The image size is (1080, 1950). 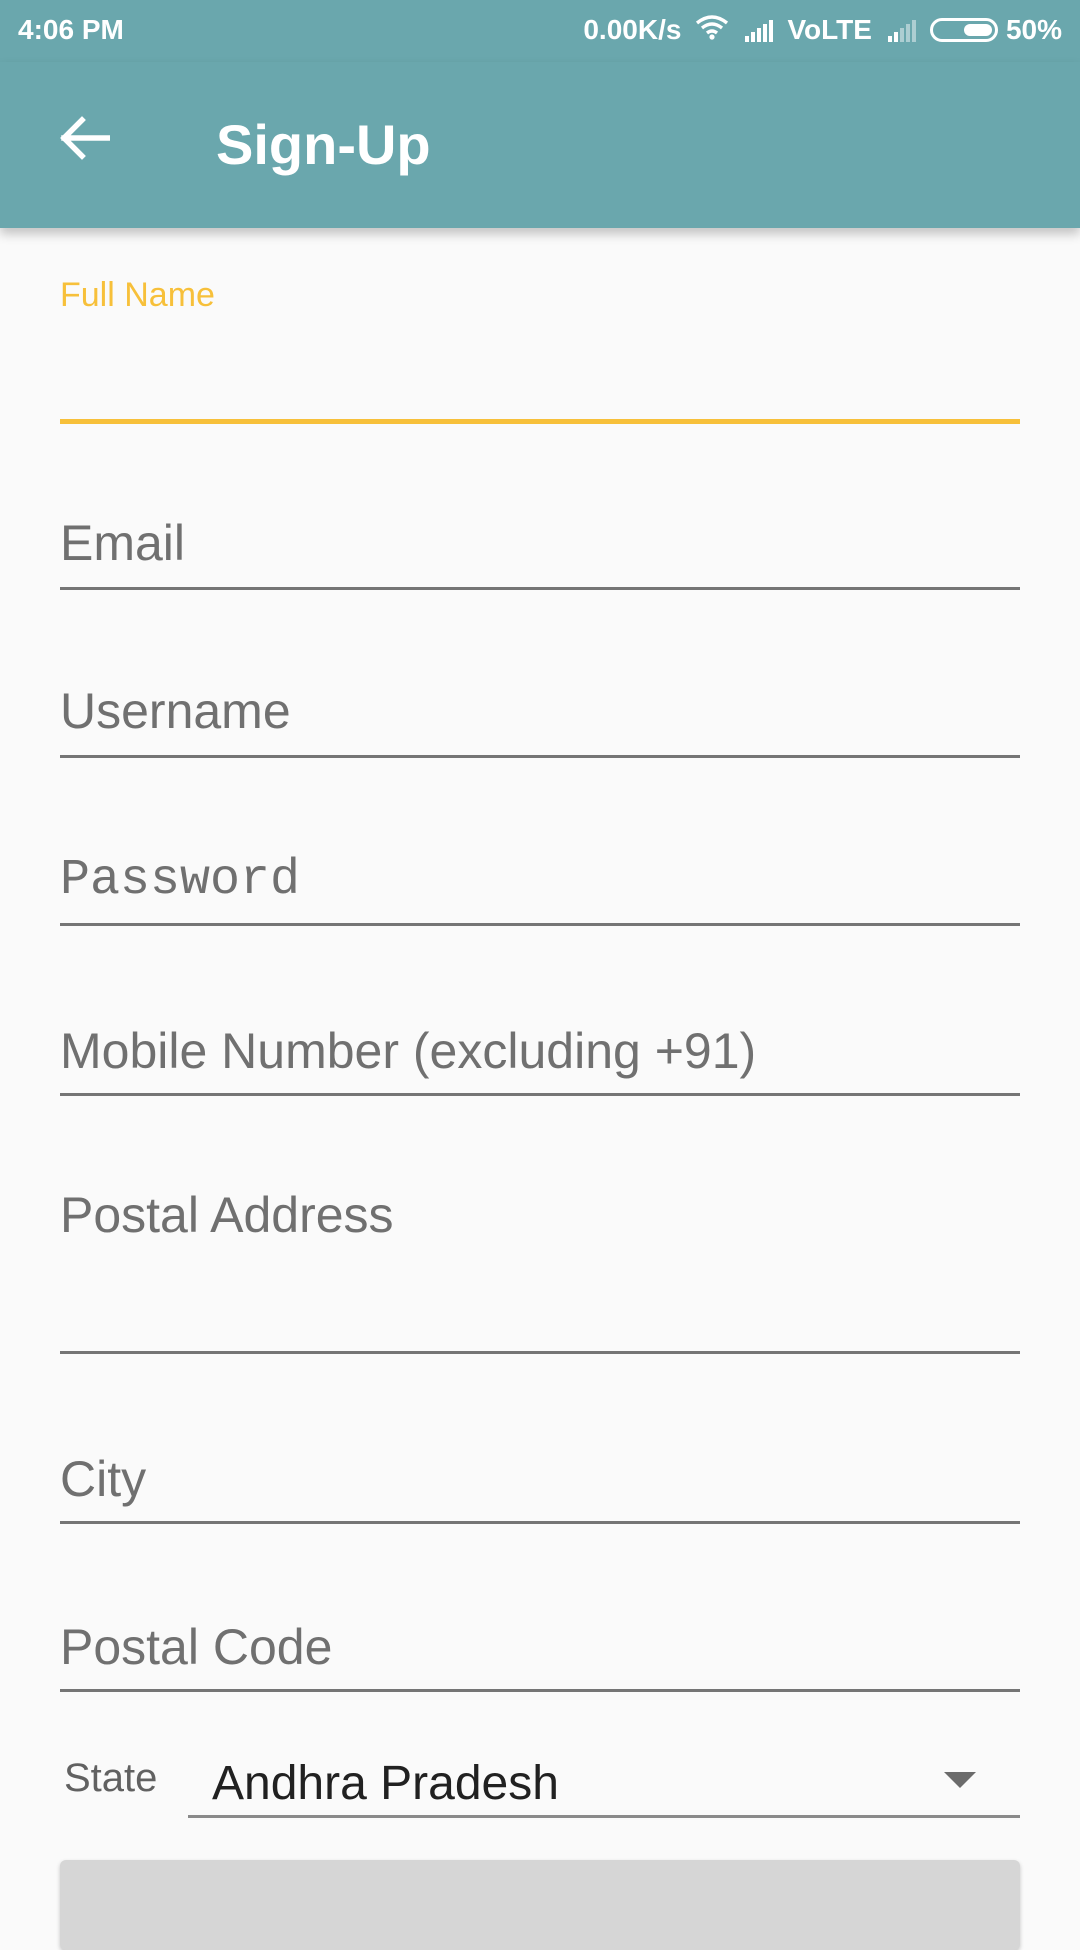 I want to click on battery-icon, so click(x=963, y=30).